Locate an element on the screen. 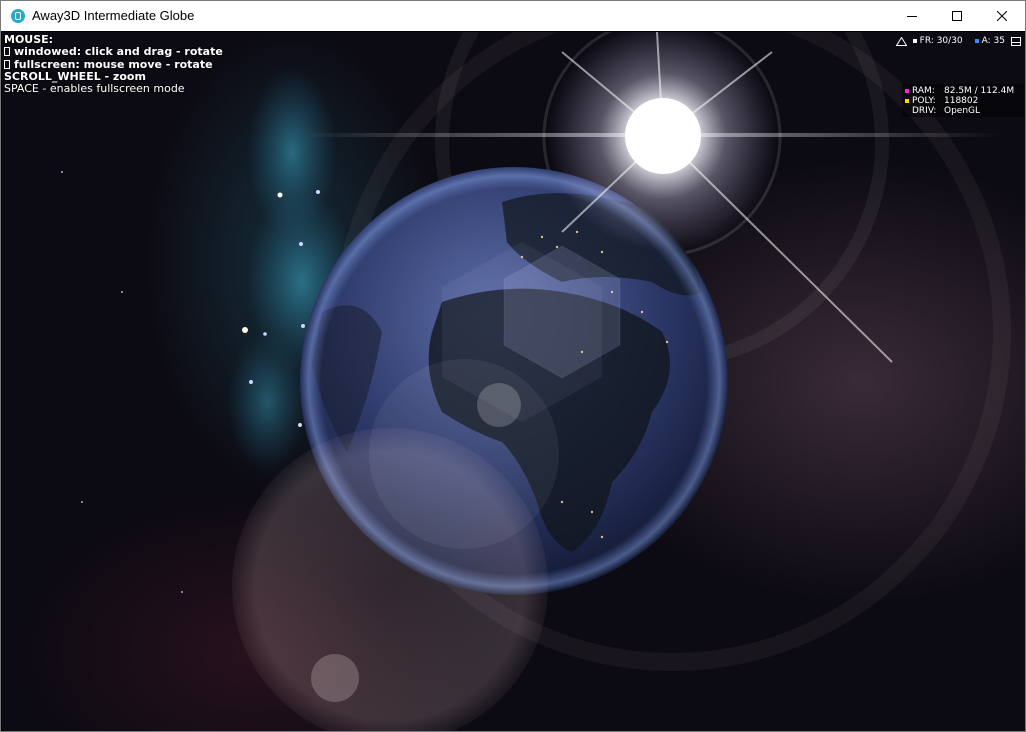 The image size is (1026, 732). close-button is located at coordinates (1002, 16).